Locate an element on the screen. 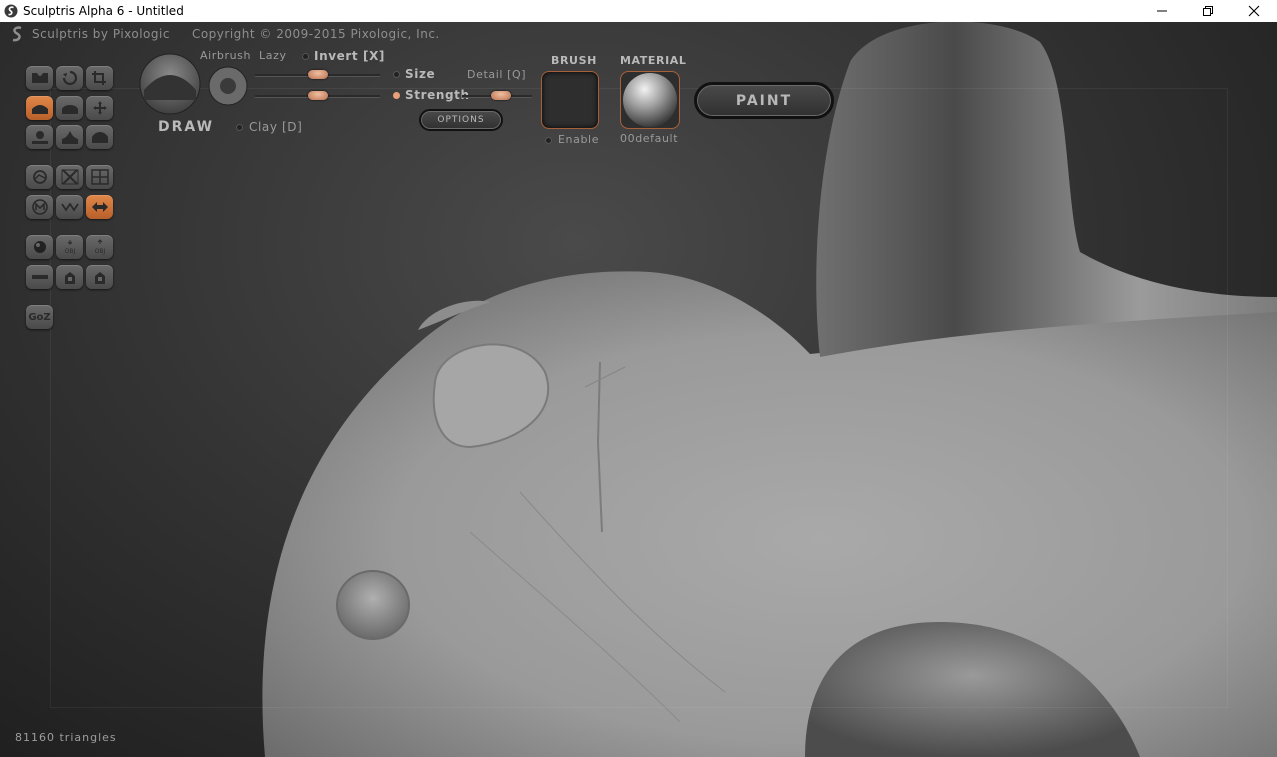 This screenshot has width=1277, height=757. tool-grab-button is located at coordinates (99, 108).